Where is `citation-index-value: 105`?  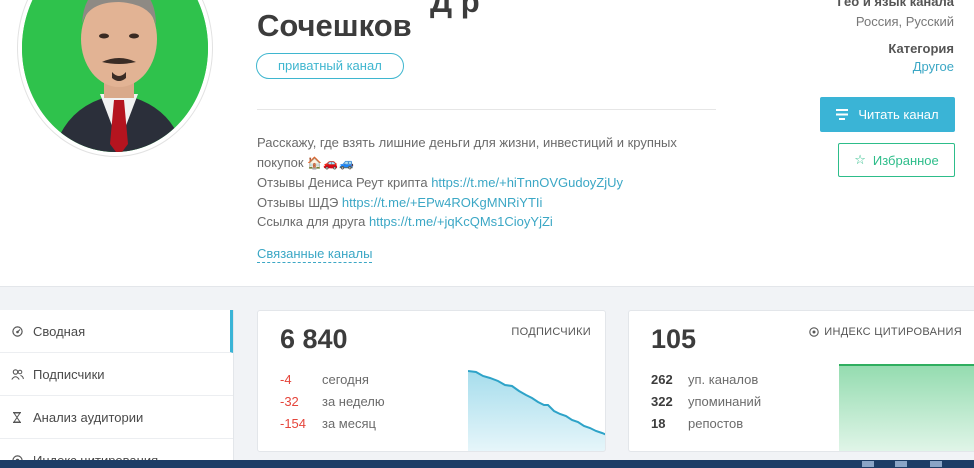 citation-index-value: 105 is located at coordinates (674, 339).